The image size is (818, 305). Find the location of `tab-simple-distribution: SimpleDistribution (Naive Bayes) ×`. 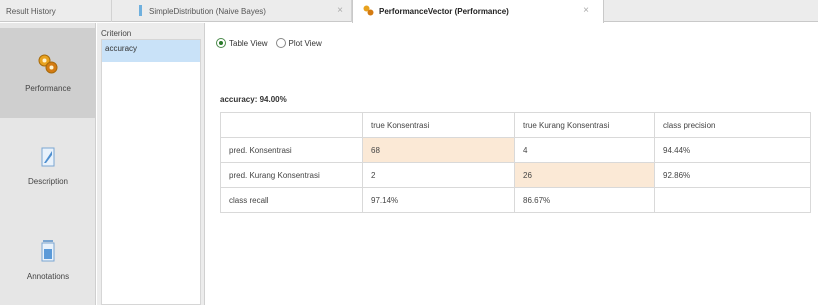

tab-simple-distribution: SimpleDistribution (Naive Bayes) × is located at coordinates (232, 11).